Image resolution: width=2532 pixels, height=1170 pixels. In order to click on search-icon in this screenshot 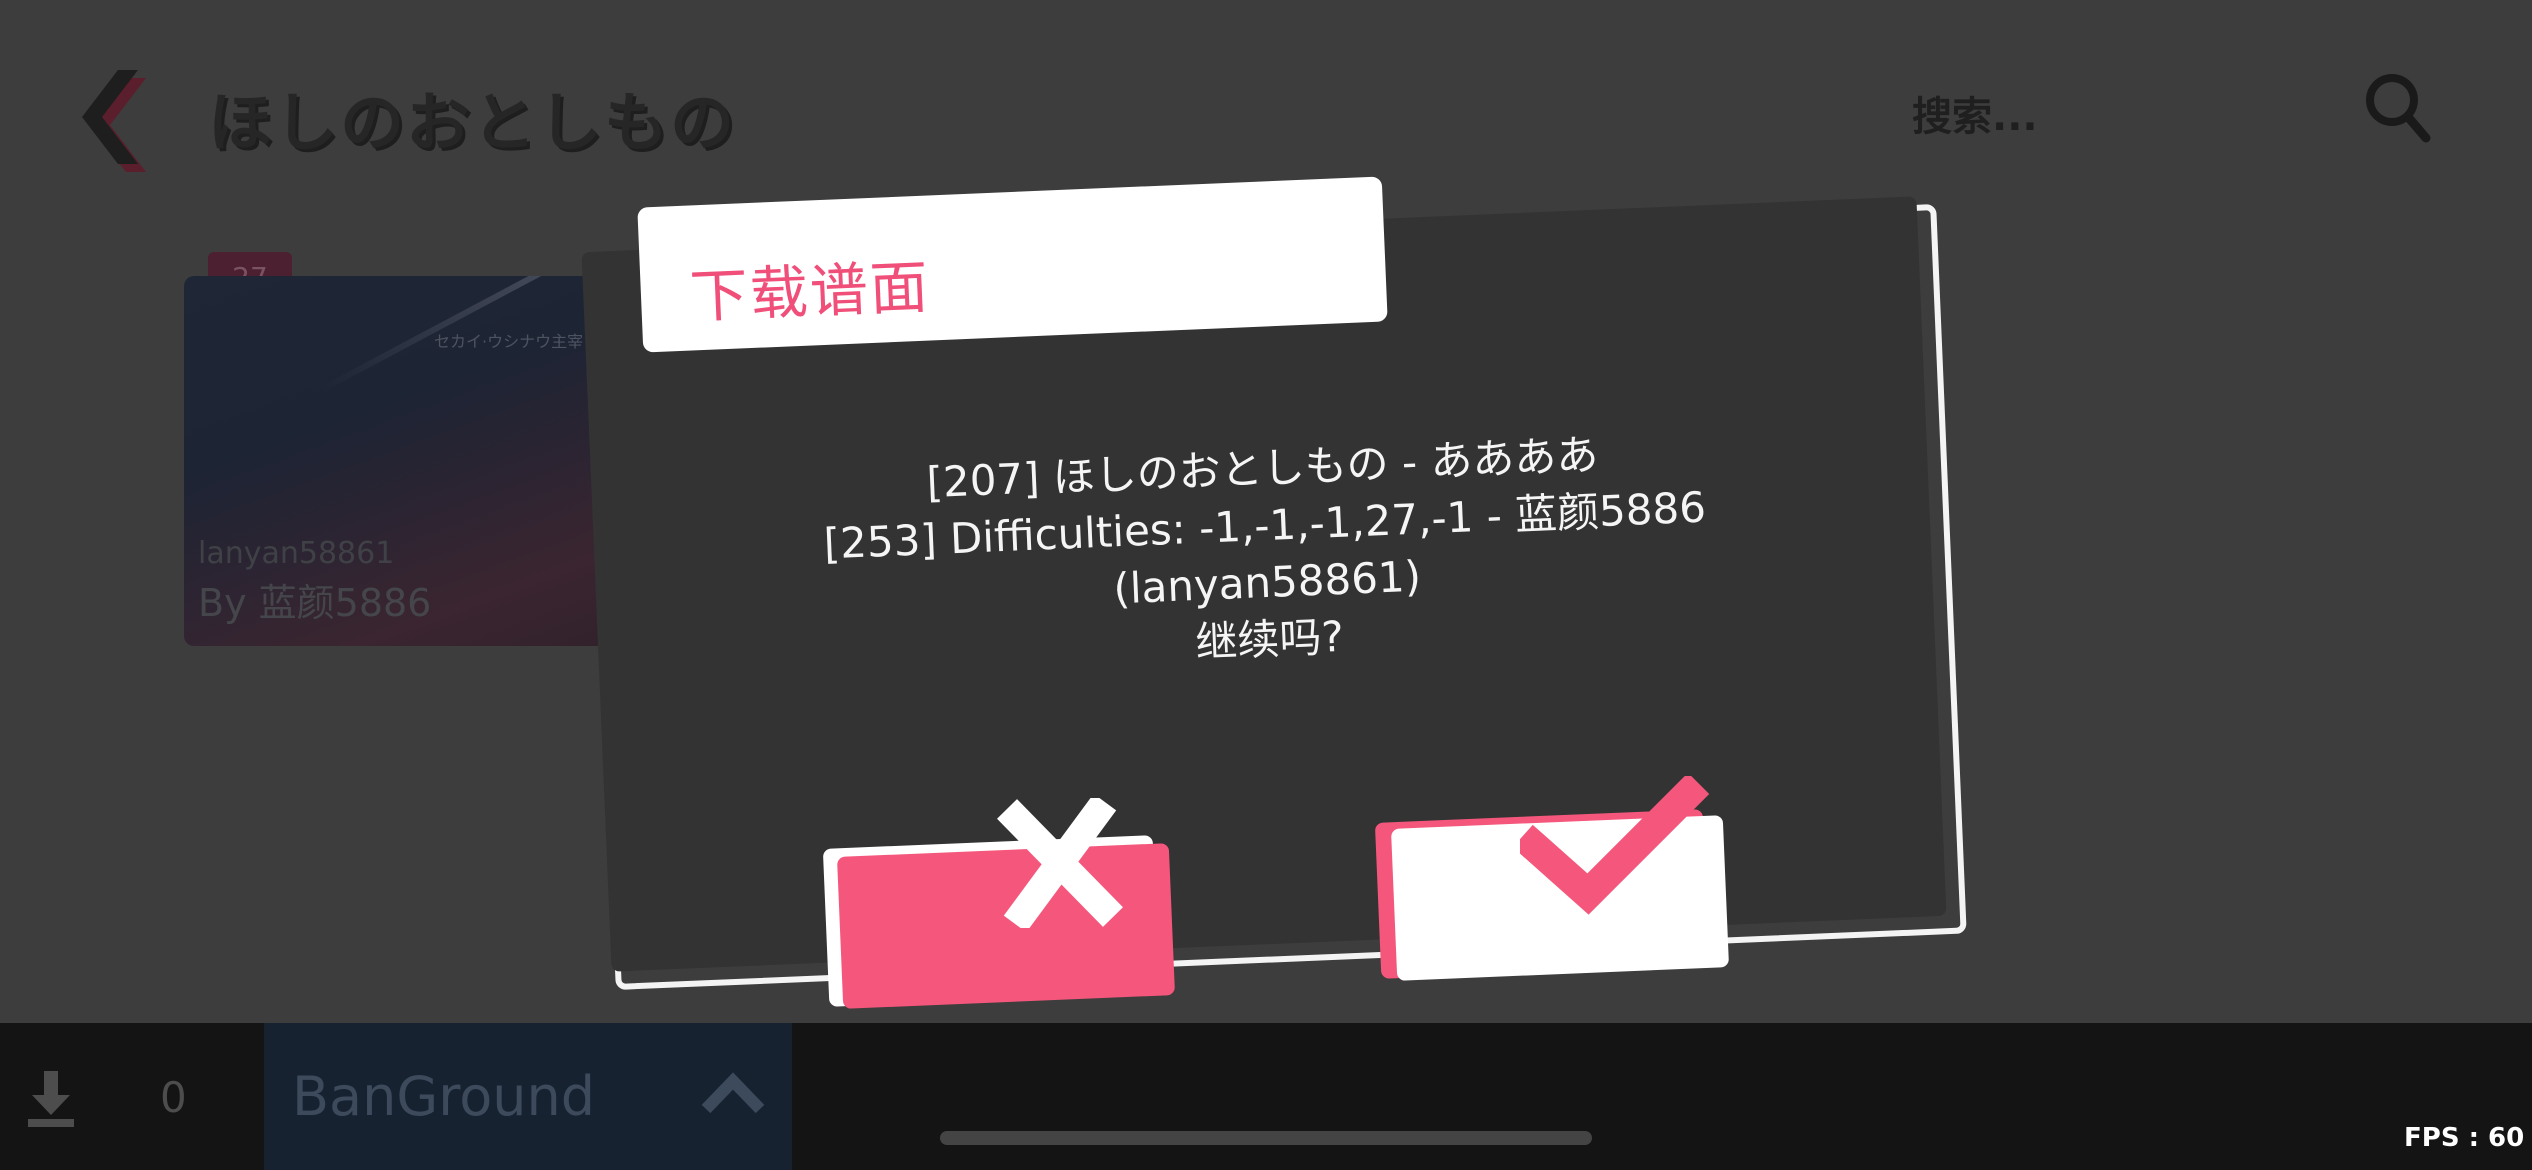, I will do `click(2397, 107)`.